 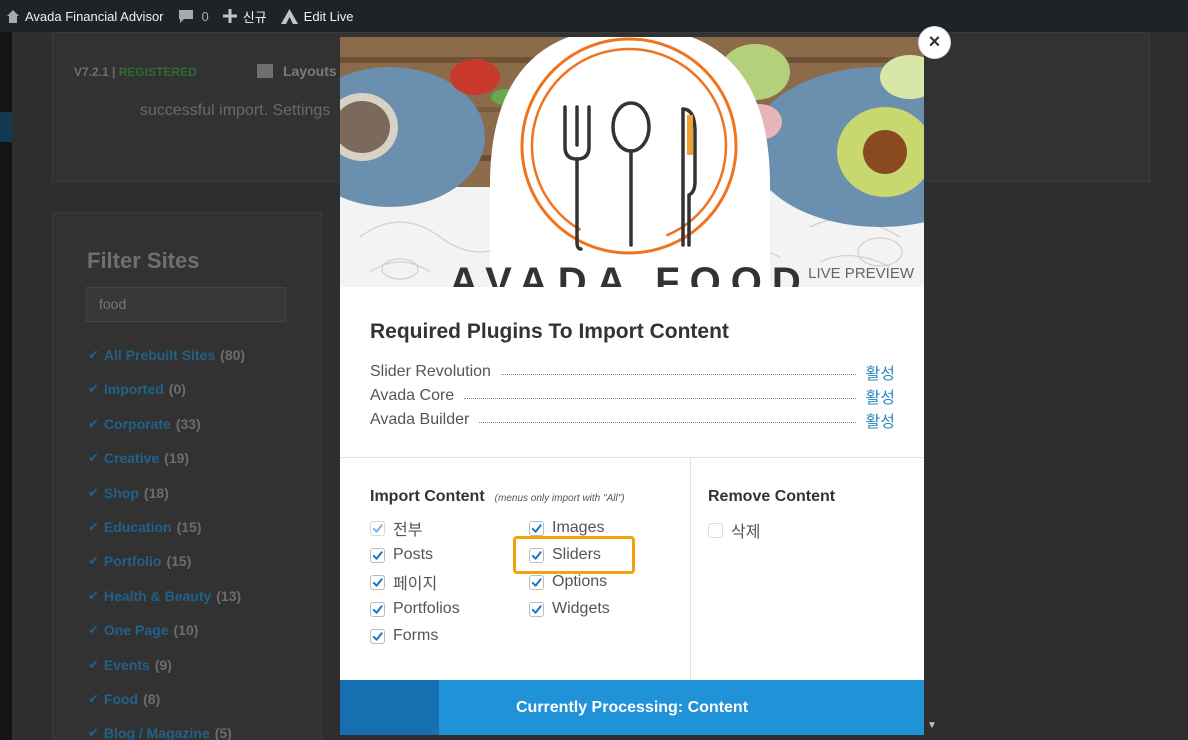 What do you see at coordinates (193, 16) in the screenshot?
I see `comments-link: 0` at bounding box center [193, 16].